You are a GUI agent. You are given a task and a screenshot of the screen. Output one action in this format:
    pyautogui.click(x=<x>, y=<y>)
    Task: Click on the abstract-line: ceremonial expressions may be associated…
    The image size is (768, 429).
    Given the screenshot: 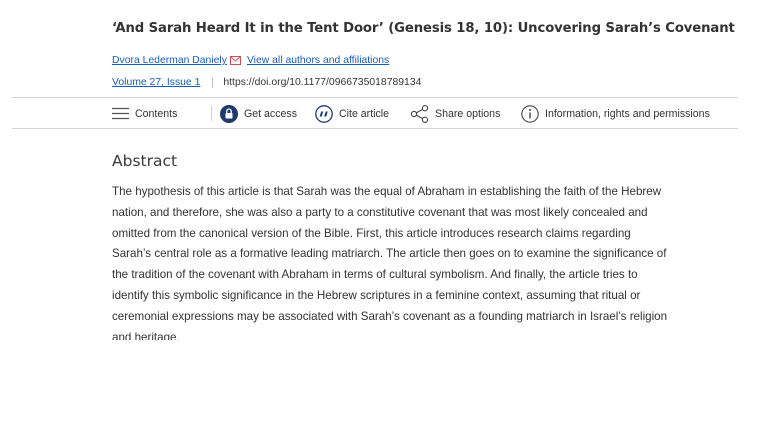 What is the action you would take?
    pyautogui.click(x=390, y=316)
    